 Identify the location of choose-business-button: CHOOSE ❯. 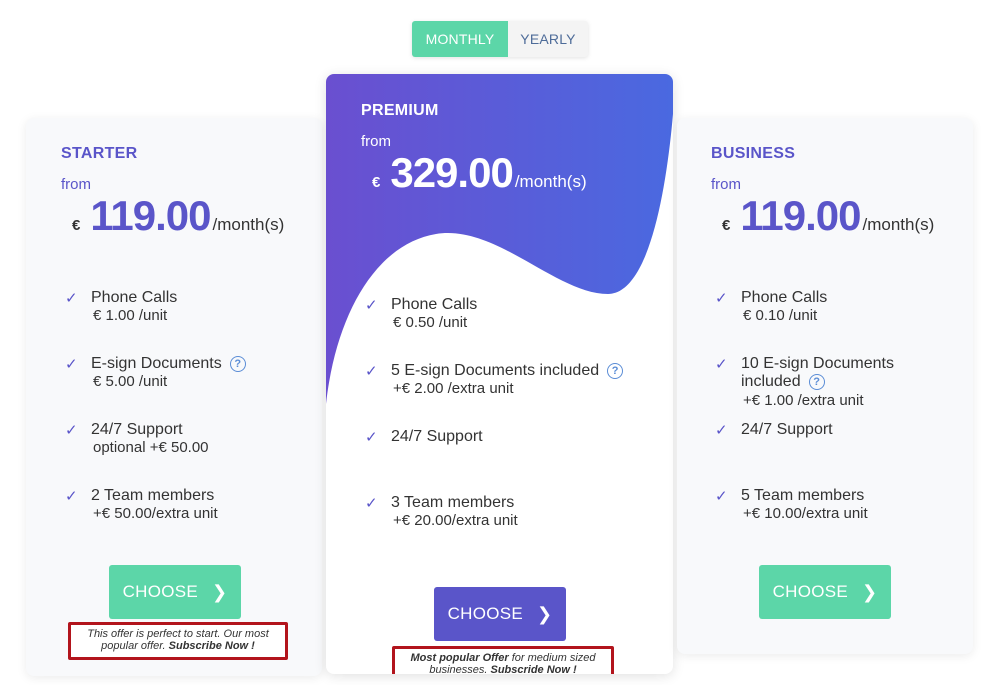
(825, 592).